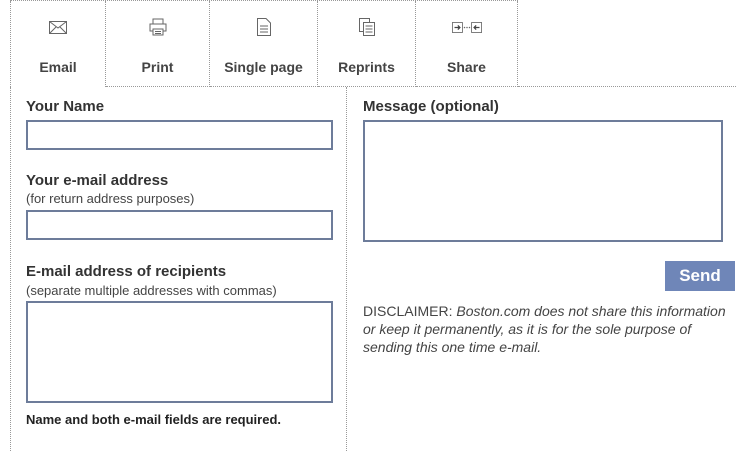 The height and width of the screenshot is (451, 736). I want to click on send-button: Send, so click(700, 276).